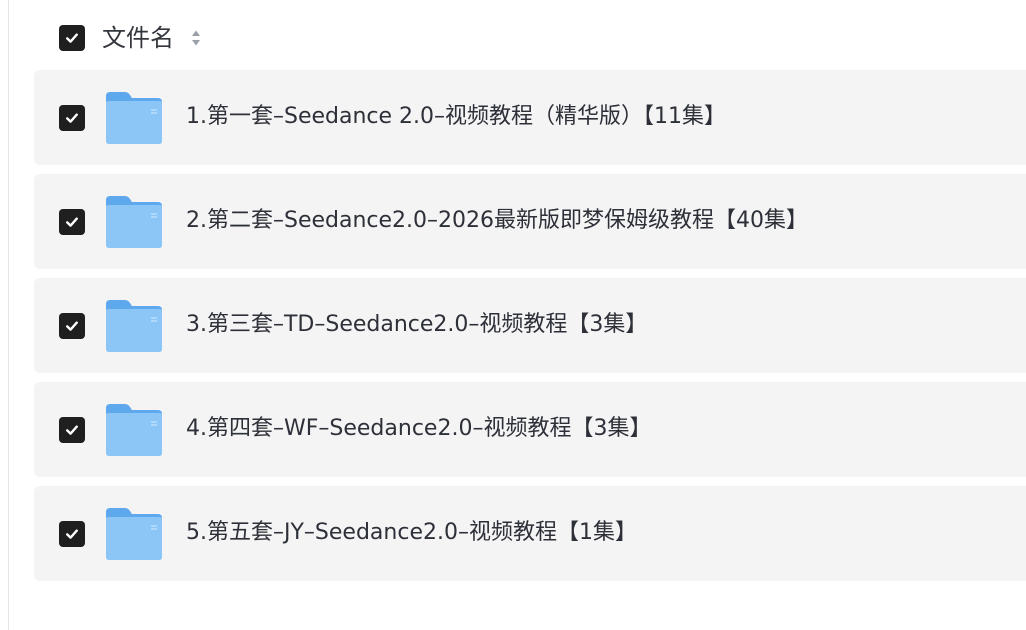 The width and height of the screenshot is (1026, 630). Describe the element at coordinates (513, 38) in the screenshot. I see `file-list-header: 文件名` at that location.